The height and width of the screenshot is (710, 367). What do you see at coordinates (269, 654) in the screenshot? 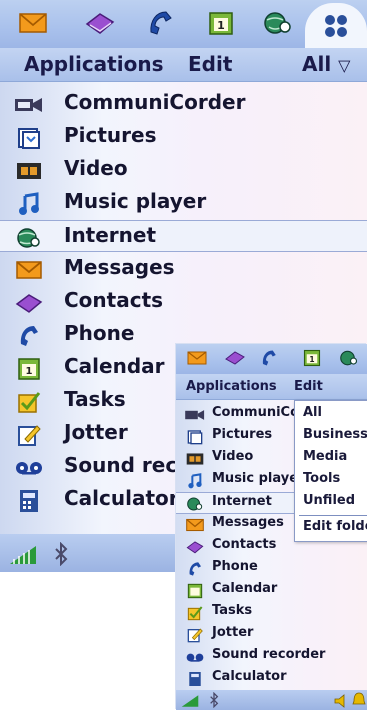
I see `item-label: Sound recorder` at bounding box center [269, 654].